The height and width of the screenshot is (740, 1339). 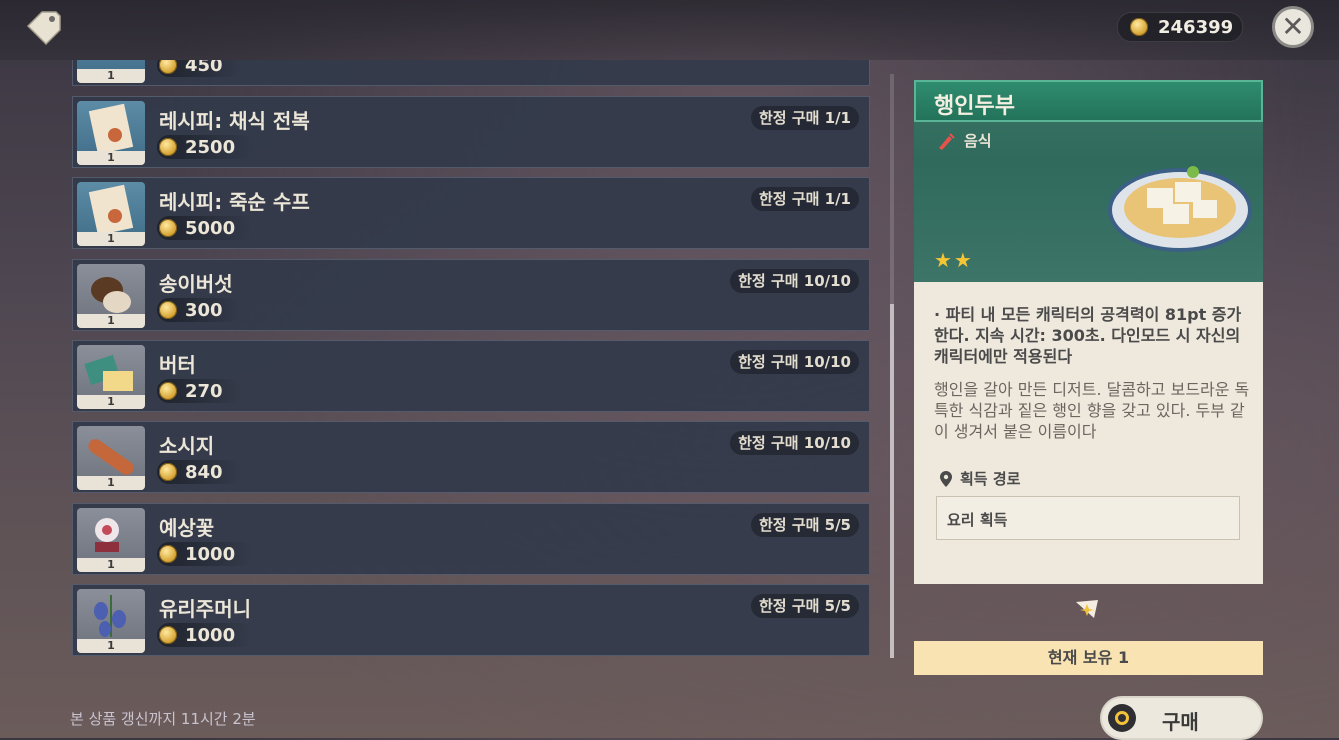 I want to click on list-item: 1 예상꽃 1000 한정 구매 5/5, so click(x=471, y=539).